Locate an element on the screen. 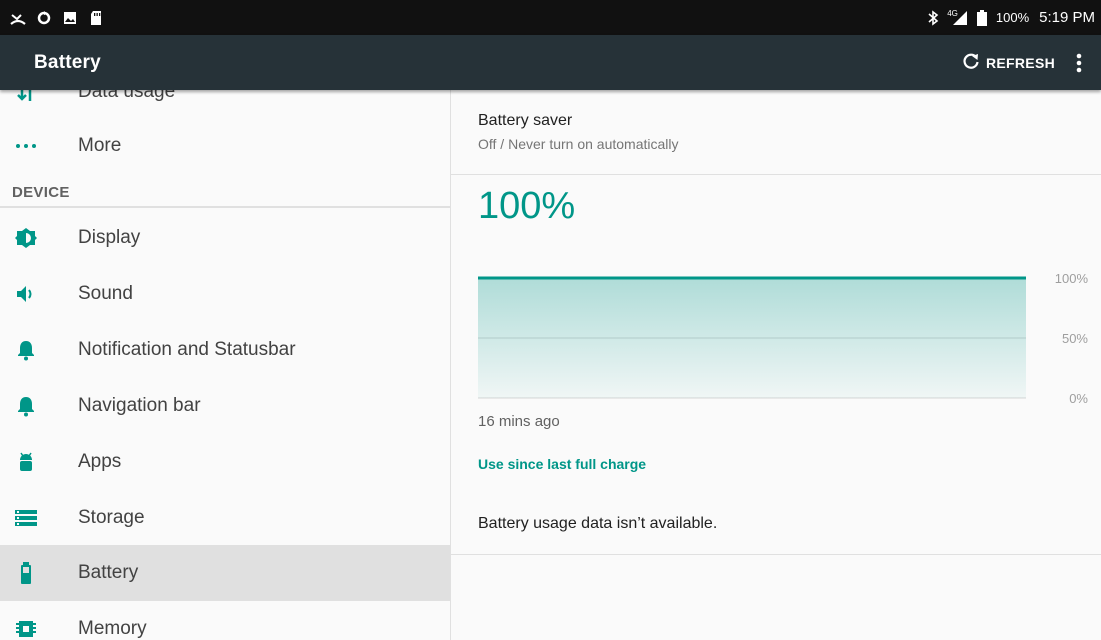 The image size is (1101, 640). sidebar-item-label: Data usage is located at coordinates (127, 96).